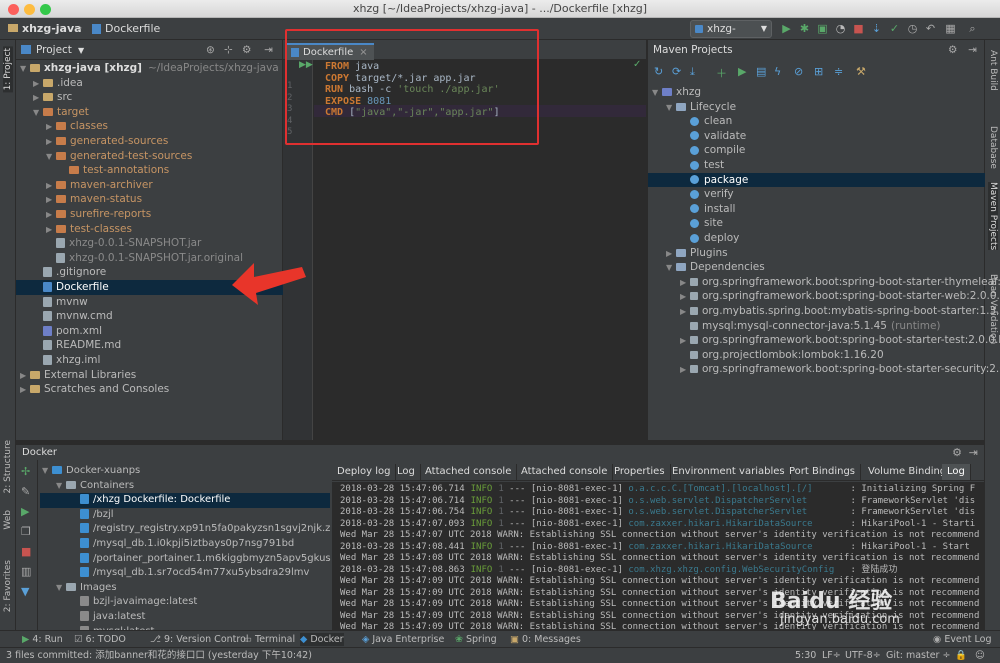  What do you see at coordinates (26, 571) in the screenshot?
I see `docker-group-icon: ▥` at bounding box center [26, 571].